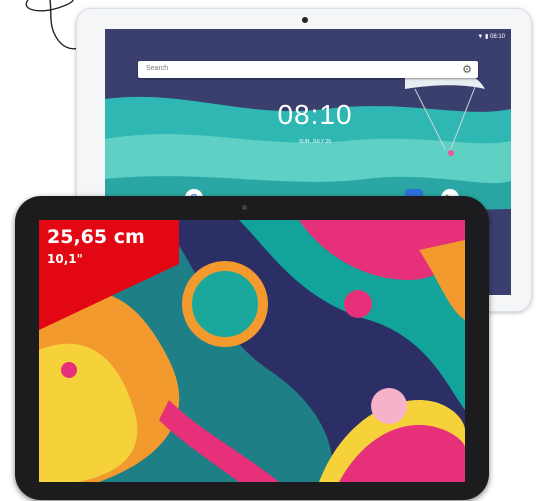 The image size is (544, 501). Describe the element at coordinates (52, 25) in the screenshot. I see `doodle-line` at that location.